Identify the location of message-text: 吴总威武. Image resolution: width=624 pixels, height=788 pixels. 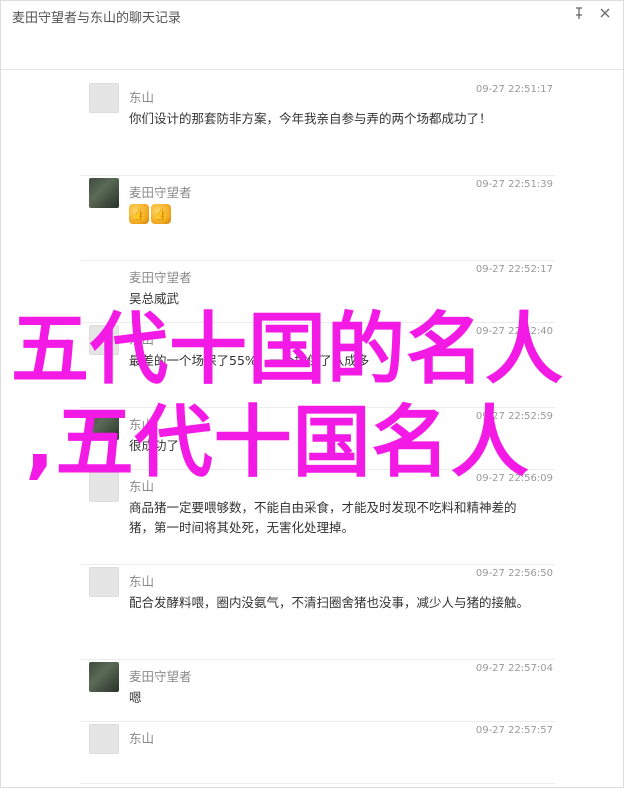
(154, 298).